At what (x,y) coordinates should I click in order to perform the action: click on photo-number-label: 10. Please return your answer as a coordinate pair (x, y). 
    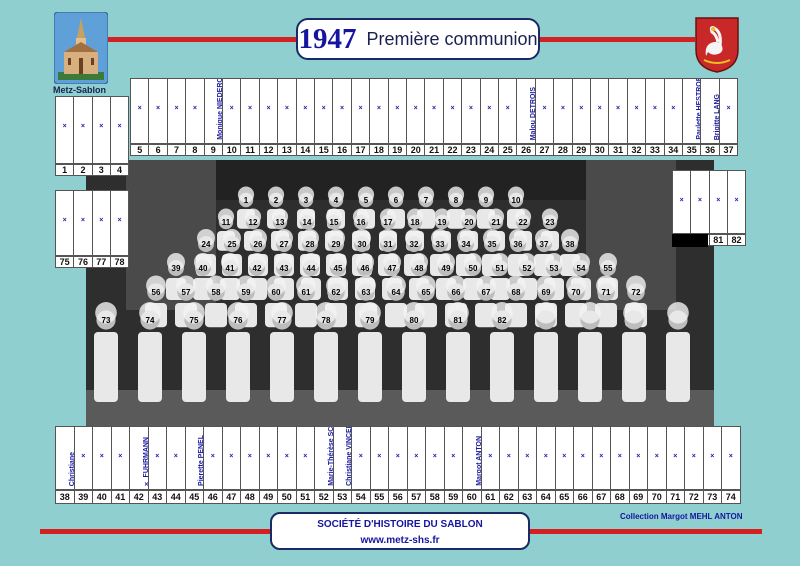
    Looking at the image, I should click on (516, 200).